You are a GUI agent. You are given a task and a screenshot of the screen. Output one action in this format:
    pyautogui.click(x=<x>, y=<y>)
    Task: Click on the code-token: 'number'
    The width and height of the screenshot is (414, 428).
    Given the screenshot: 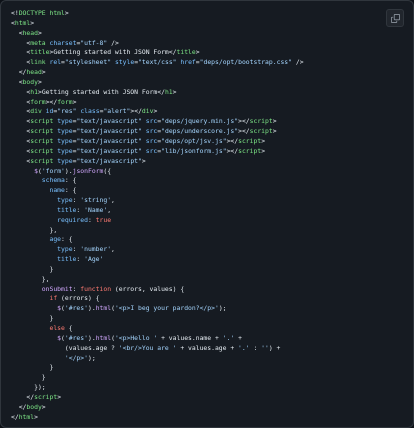 What is the action you would take?
    pyautogui.click(x=96, y=249)
    